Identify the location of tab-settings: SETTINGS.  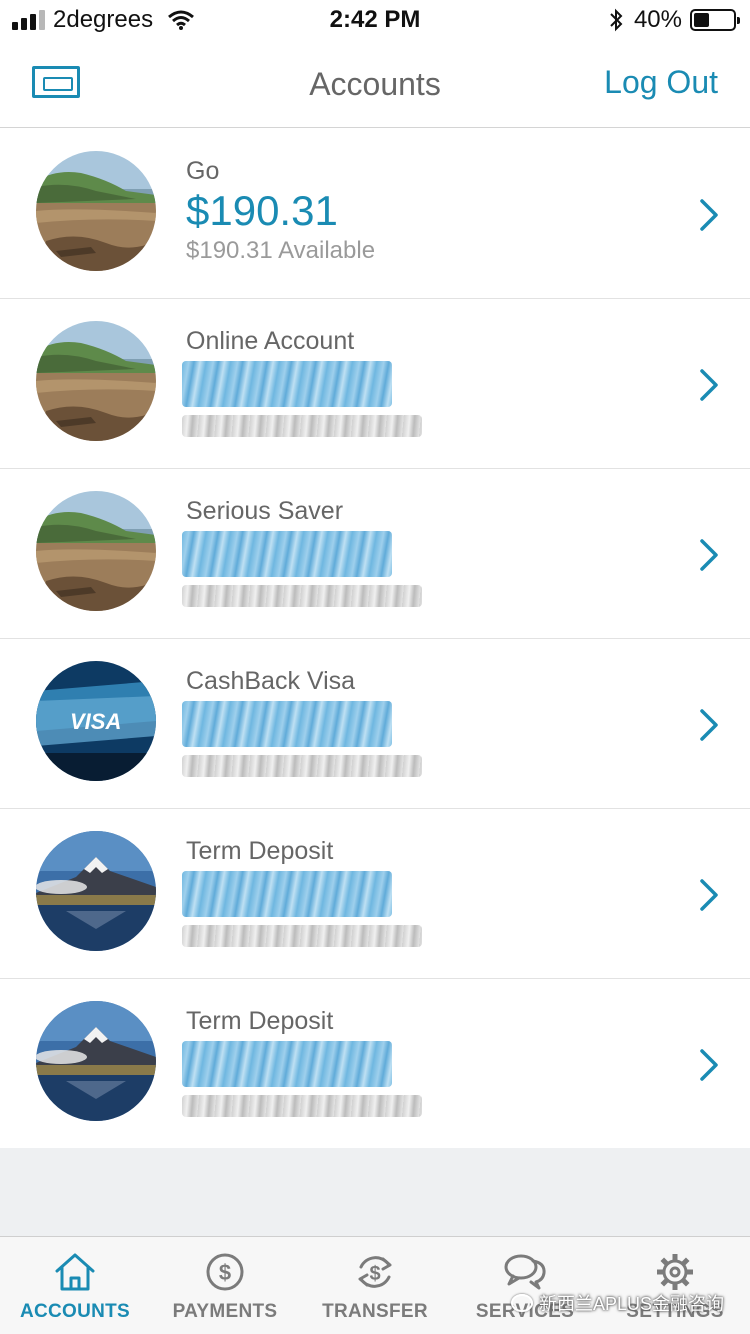
(675, 1285).